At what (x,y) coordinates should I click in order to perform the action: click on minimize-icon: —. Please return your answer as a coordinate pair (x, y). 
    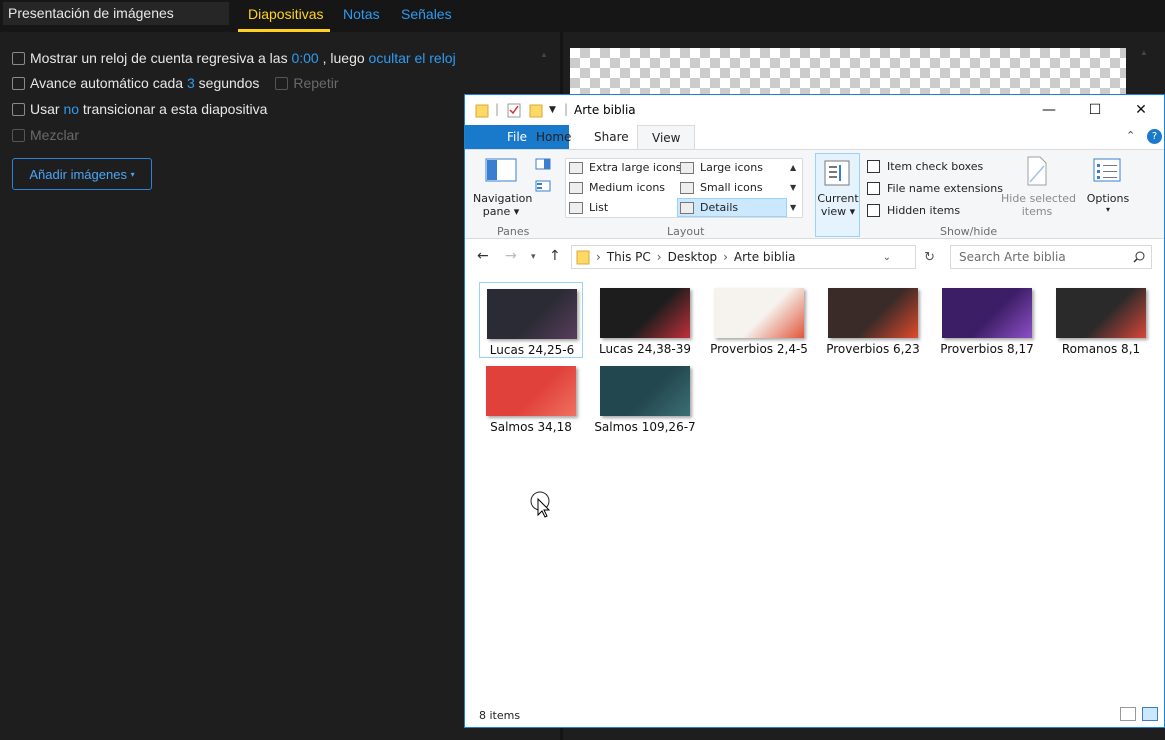
    Looking at the image, I should click on (1049, 110).